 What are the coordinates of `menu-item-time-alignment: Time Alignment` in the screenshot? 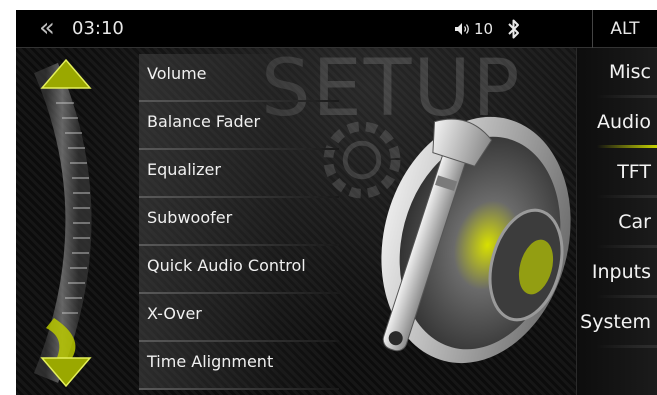 It's located at (239, 366).